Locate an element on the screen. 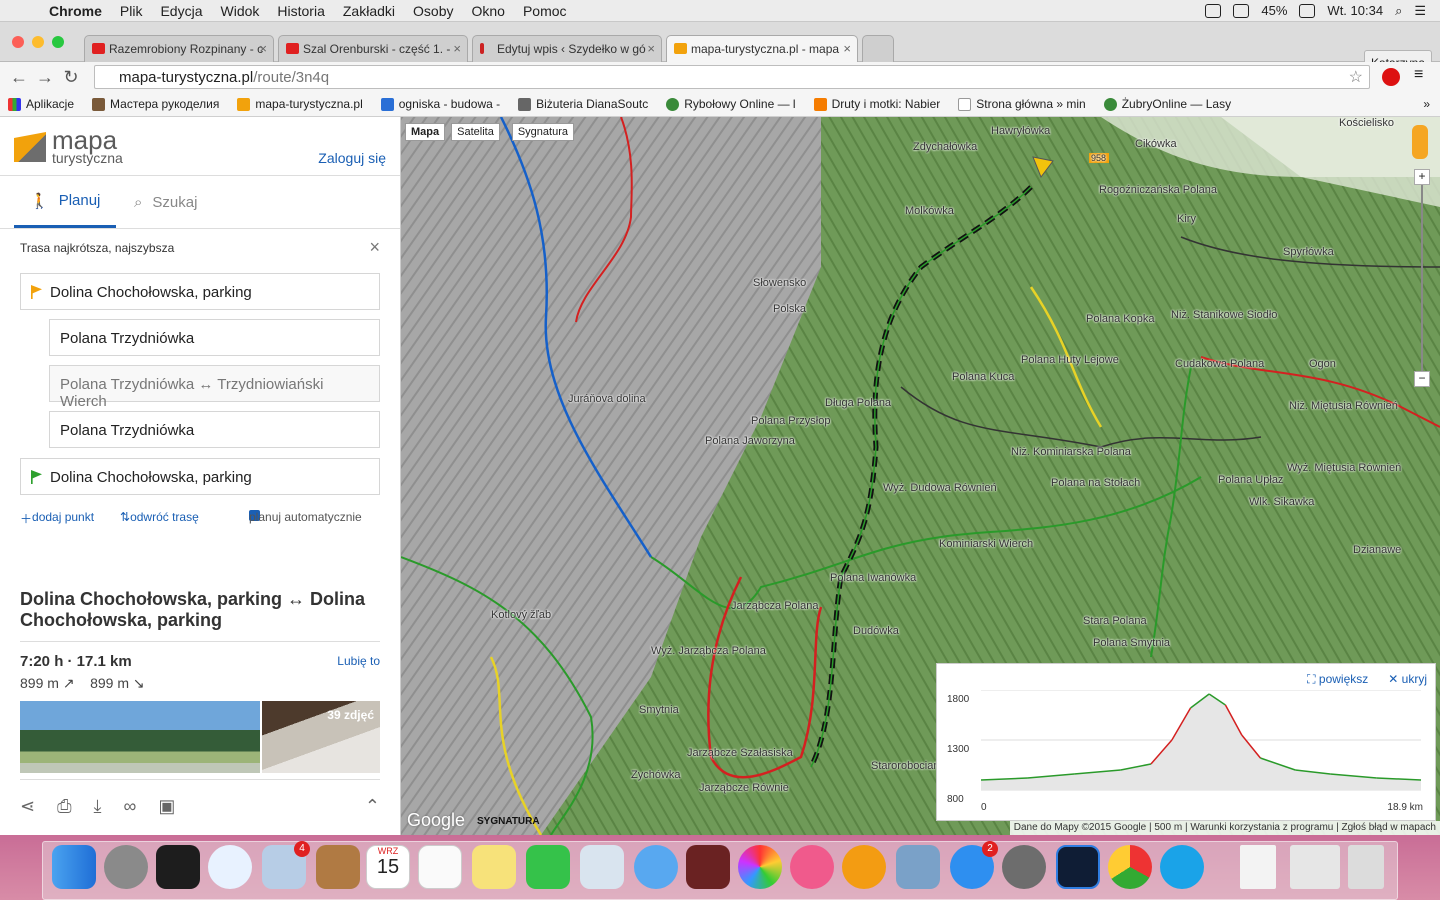 This screenshot has width=1440, height=900. browser-tab-2: Szal Orenburski - część 1. - × is located at coordinates (373, 48).